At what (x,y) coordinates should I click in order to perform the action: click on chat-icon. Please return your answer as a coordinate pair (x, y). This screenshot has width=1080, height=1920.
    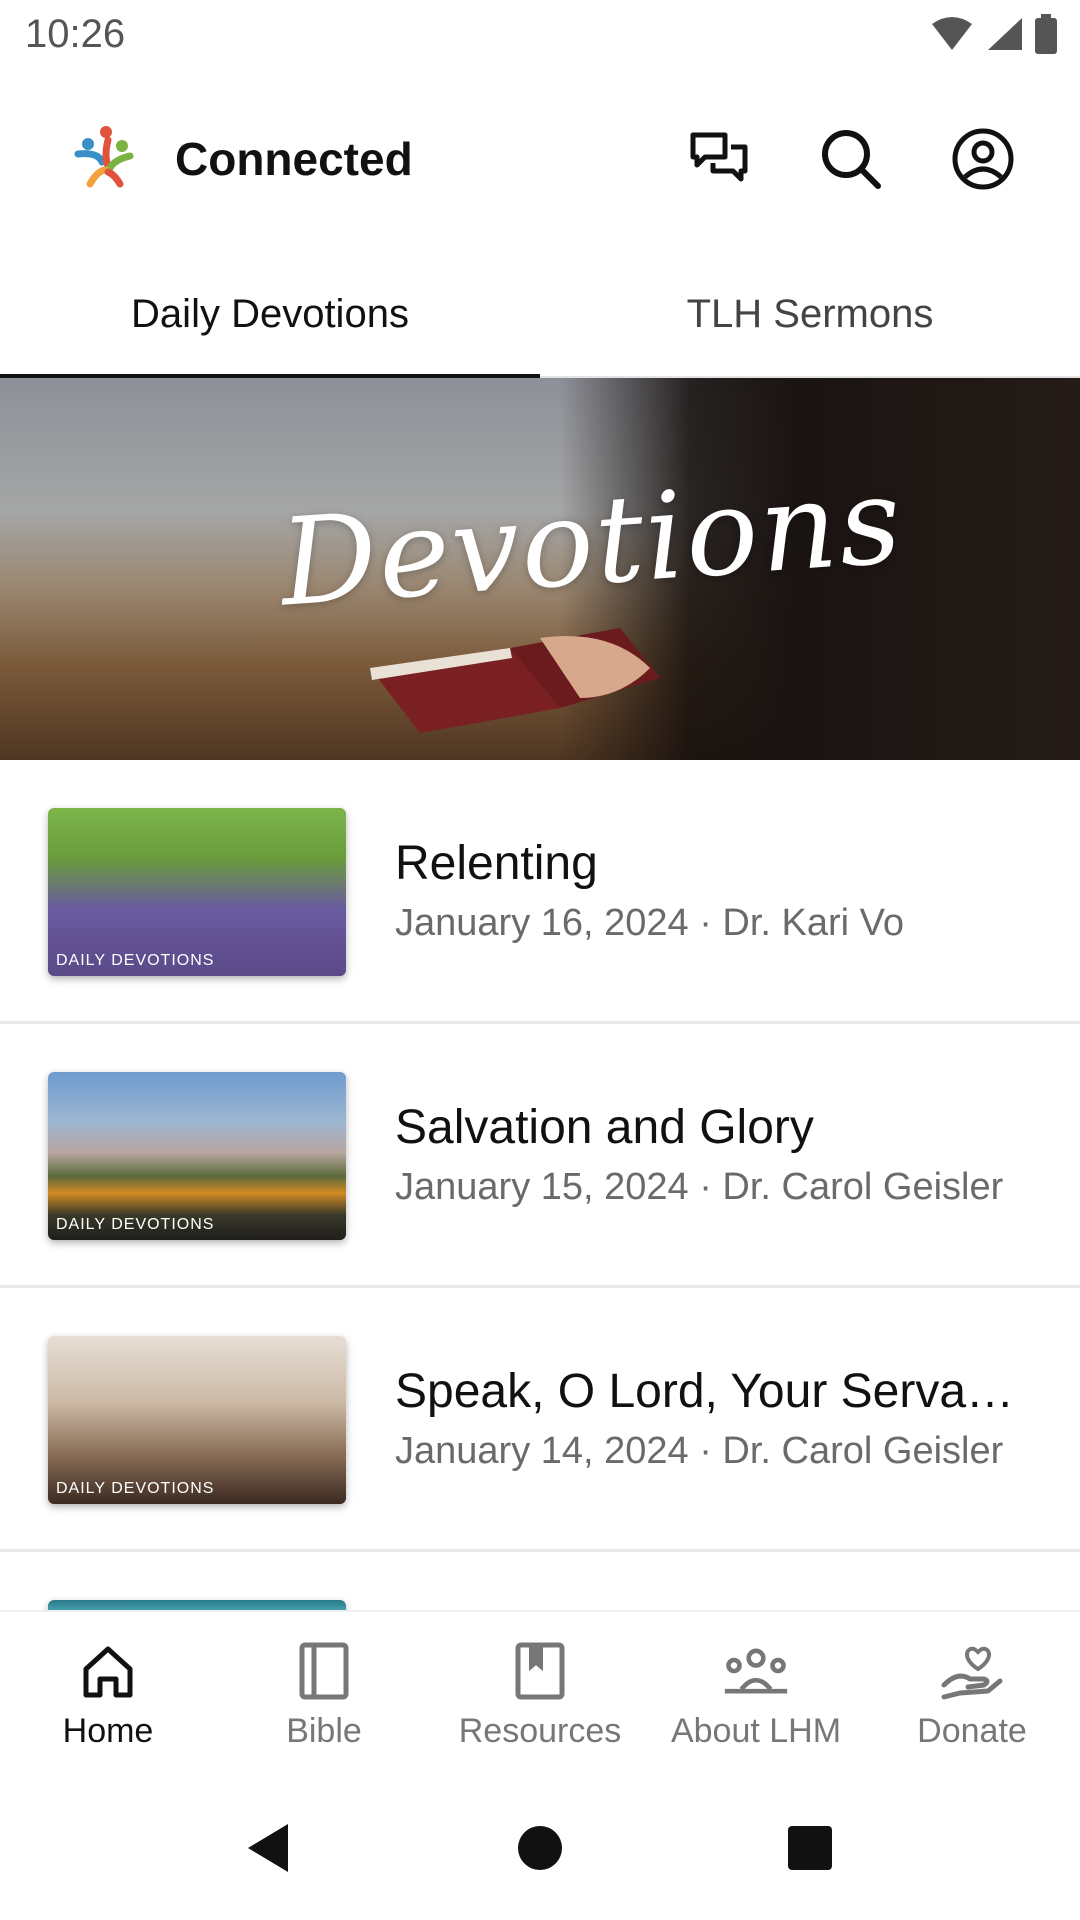
    Looking at the image, I should click on (719, 157).